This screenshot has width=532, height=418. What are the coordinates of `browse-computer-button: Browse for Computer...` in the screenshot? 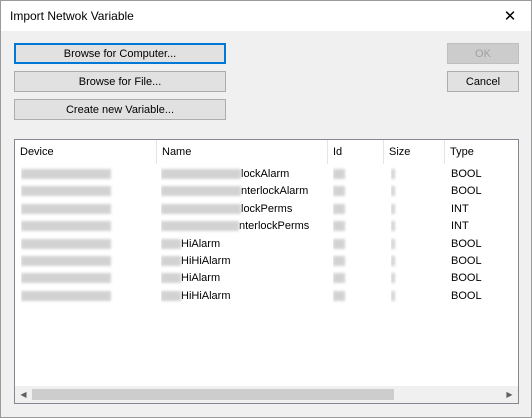 It's located at (120, 53).